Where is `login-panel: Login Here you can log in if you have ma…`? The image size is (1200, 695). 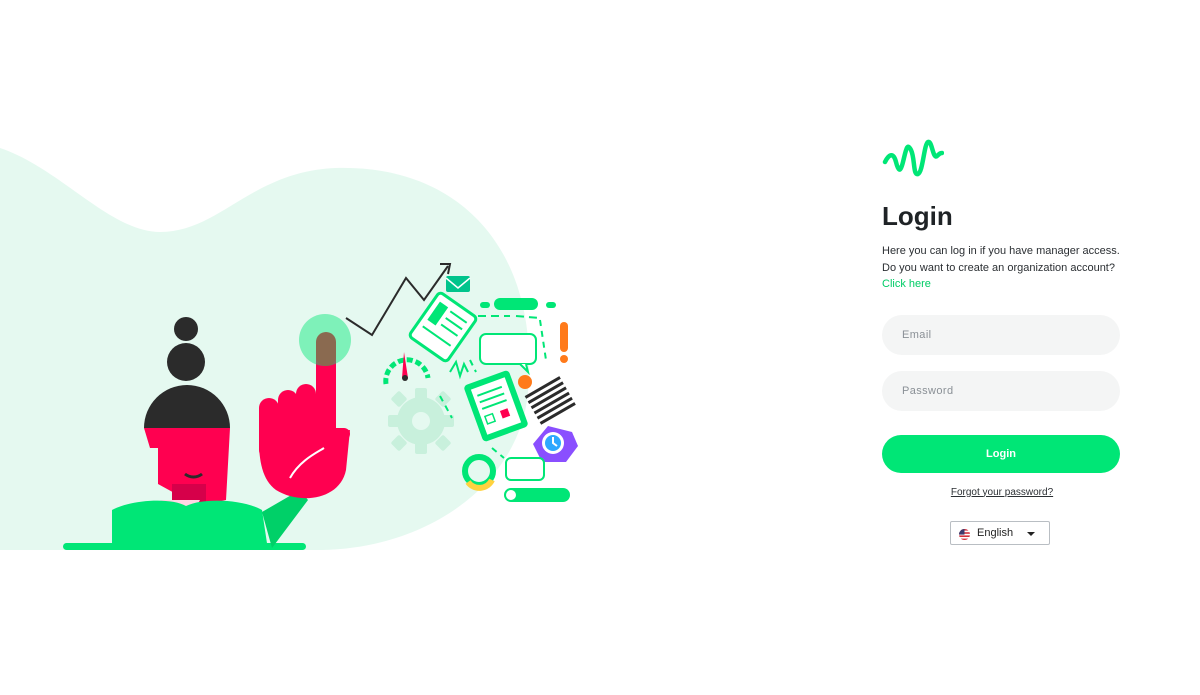
login-panel: Login Here you can log in if you have ma… is located at coordinates (1002, 340).